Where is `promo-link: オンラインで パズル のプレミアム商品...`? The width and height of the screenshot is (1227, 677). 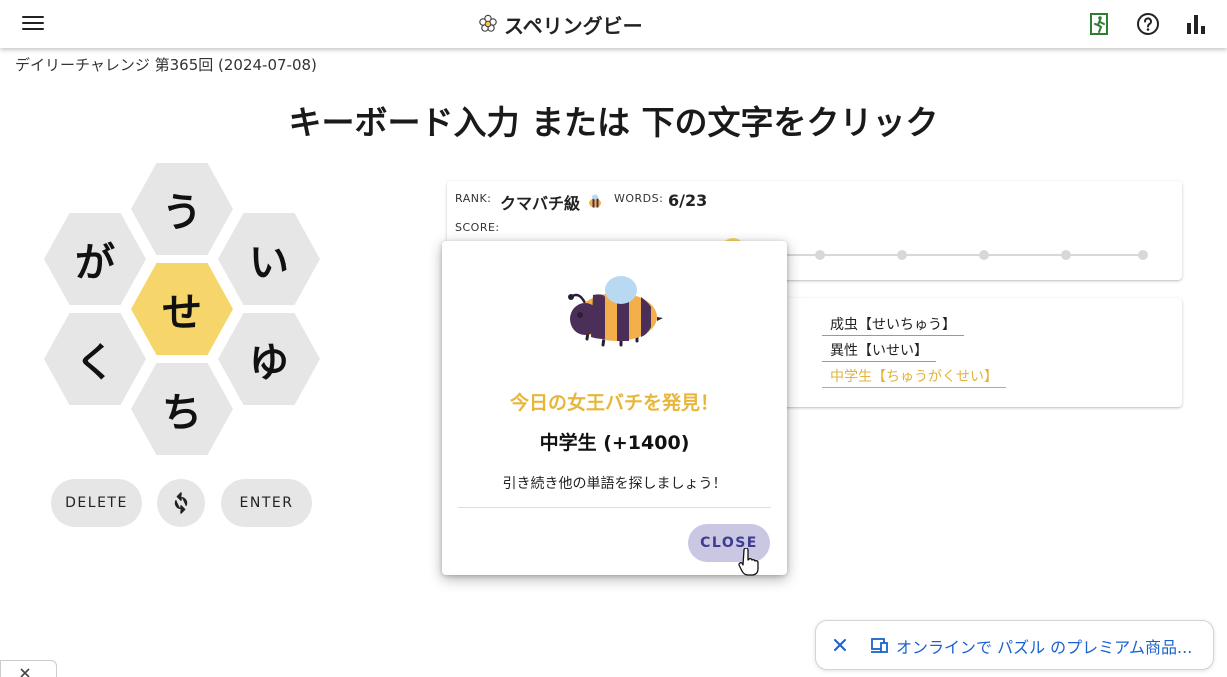
promo-link: オンラインで パズル のプレミアム商品... is located at coordinates (1044, 646).